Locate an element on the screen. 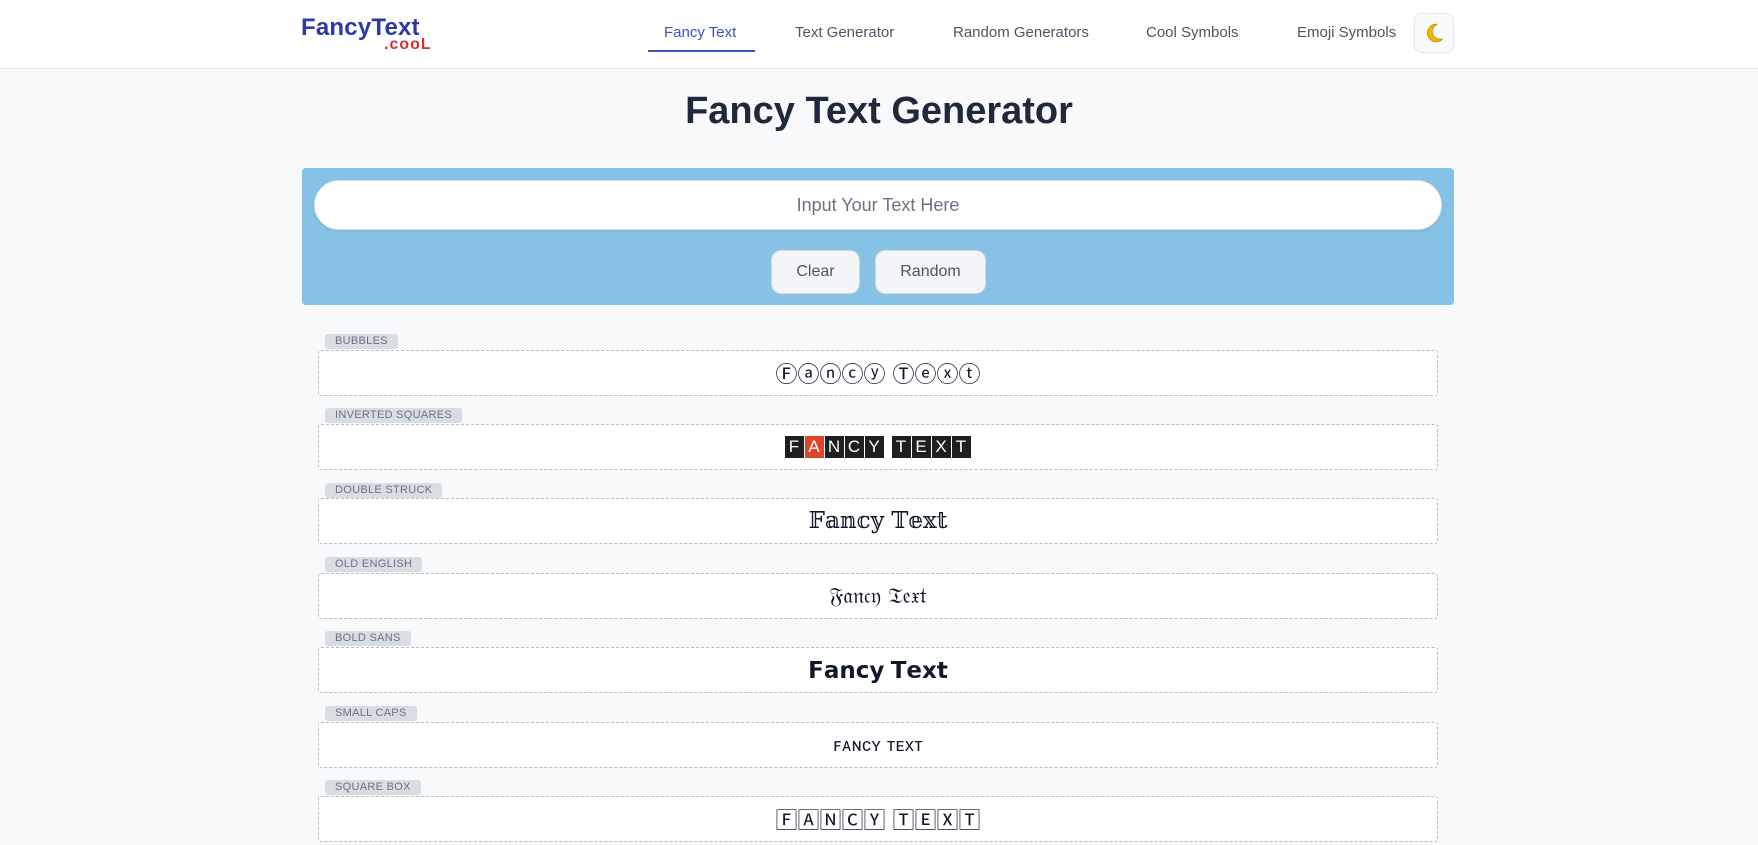  input-panel: Clear Random is located at coordinates (878, 236).